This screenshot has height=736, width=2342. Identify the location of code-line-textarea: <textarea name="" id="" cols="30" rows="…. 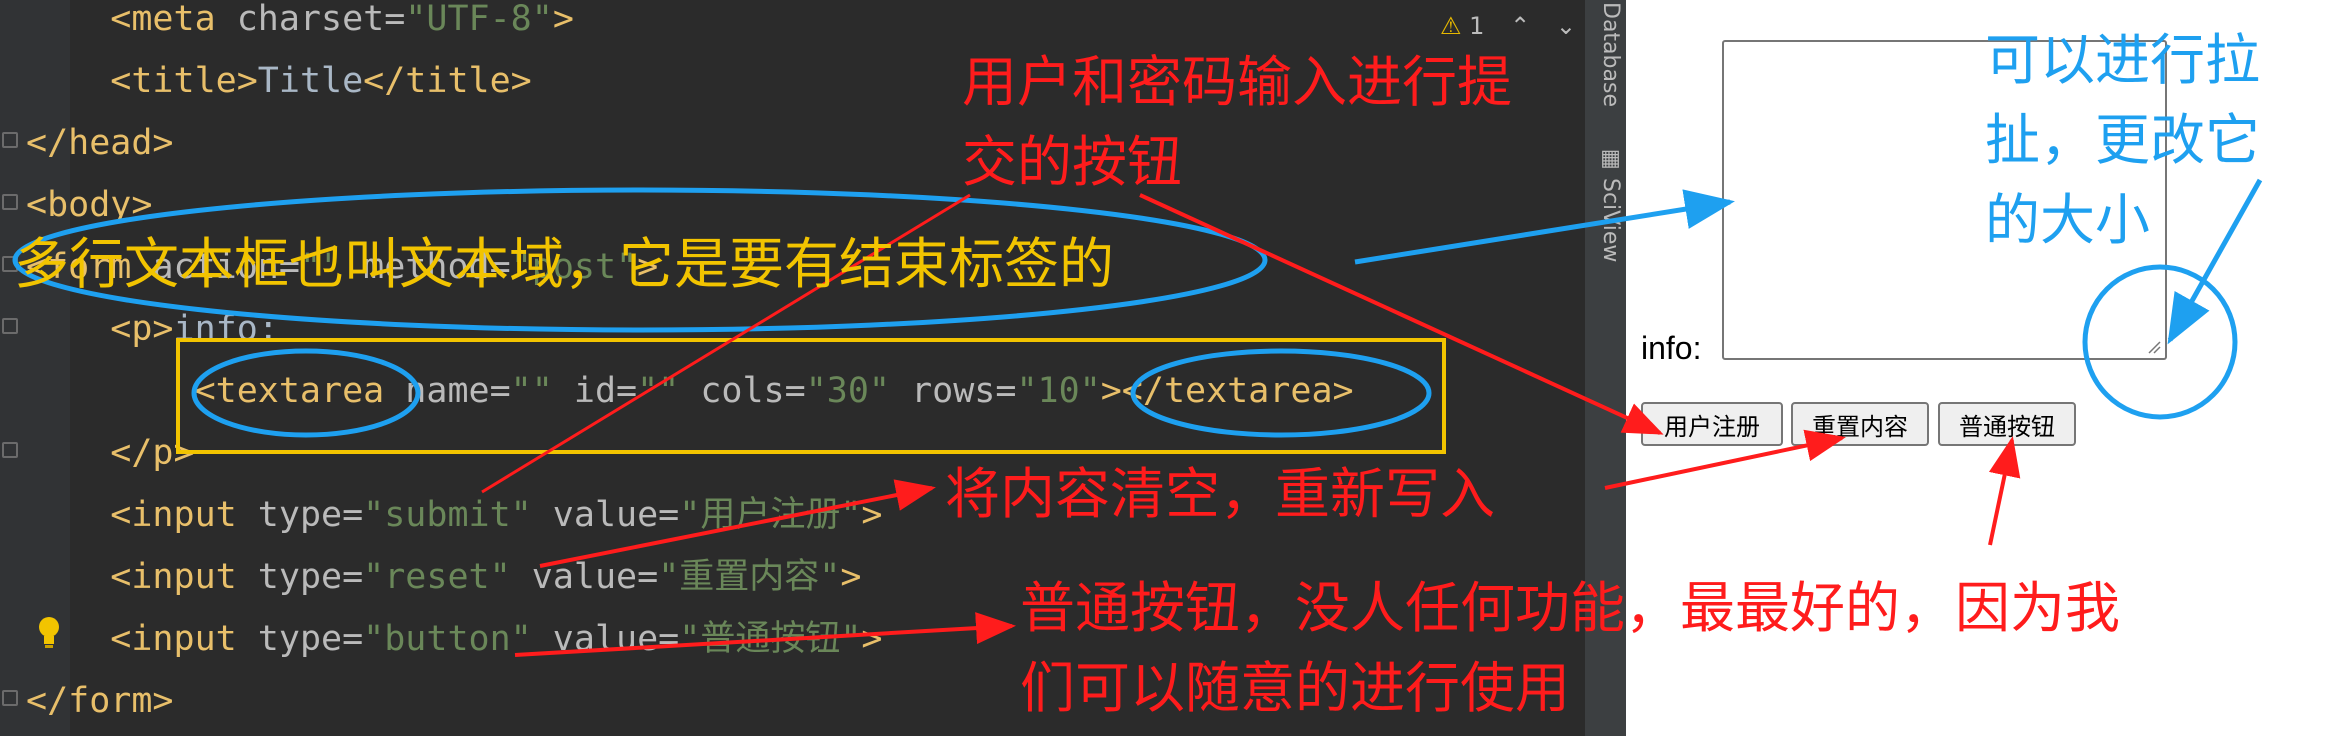
(690, 391).